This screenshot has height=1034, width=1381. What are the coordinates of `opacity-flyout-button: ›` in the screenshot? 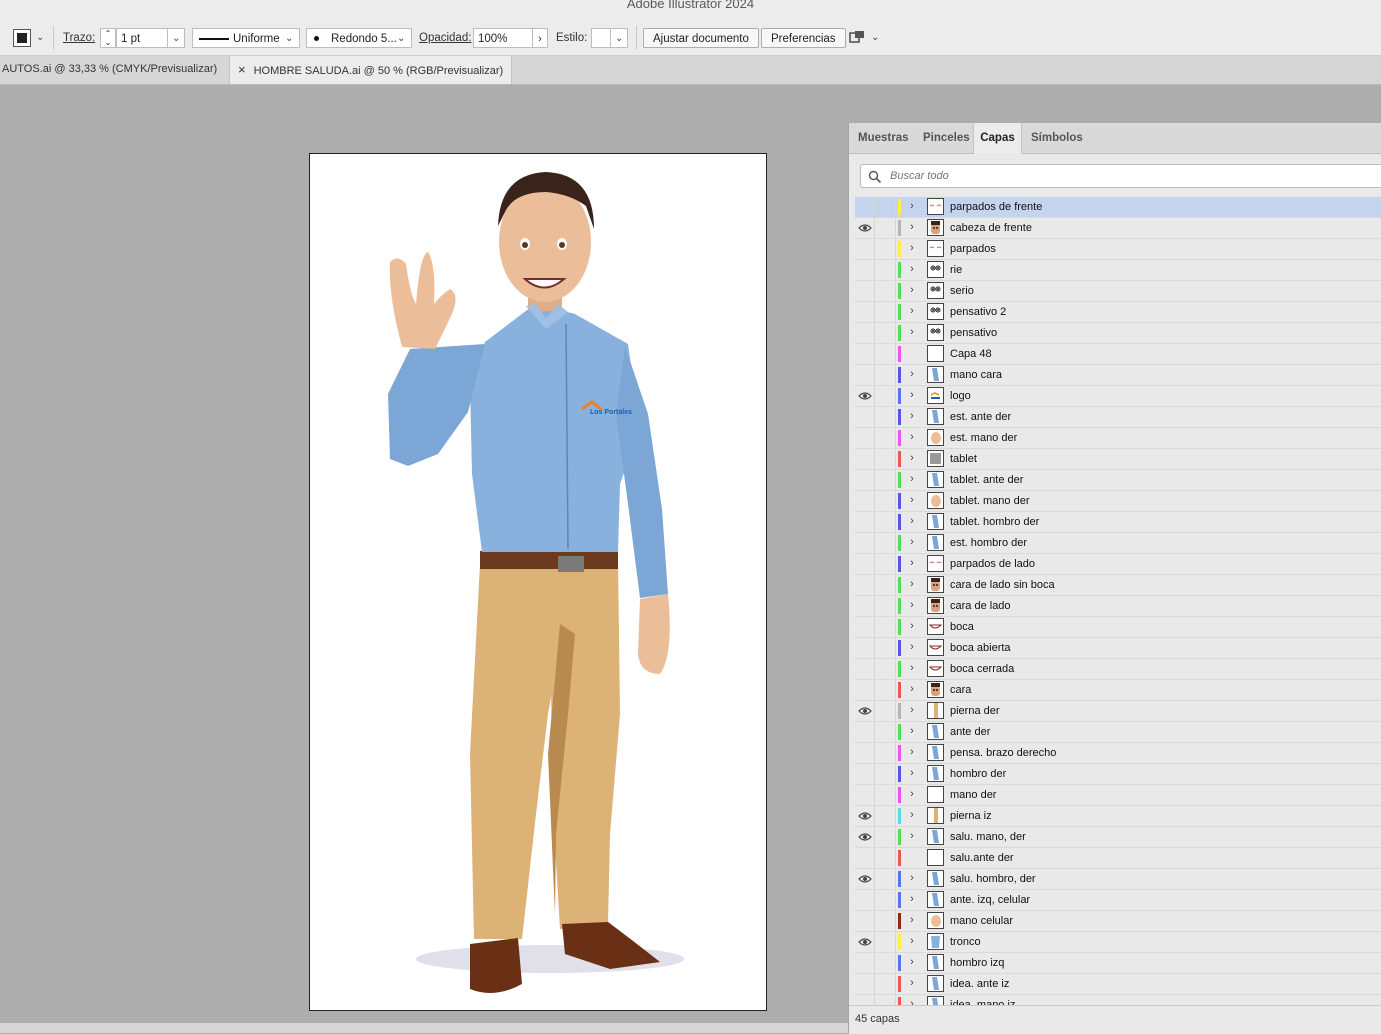 It's located at (540, 38).